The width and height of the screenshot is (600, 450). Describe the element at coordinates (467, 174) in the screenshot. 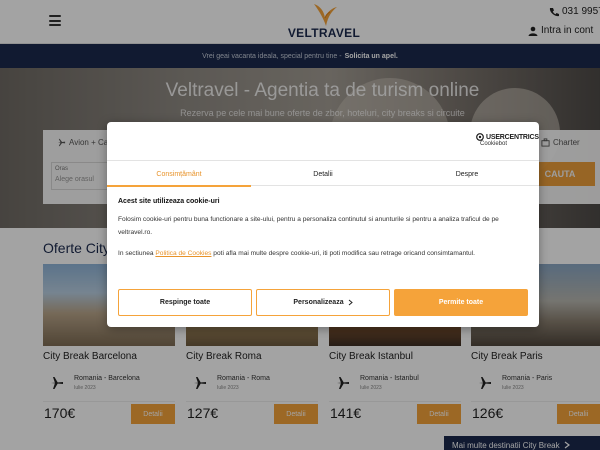

I see `tab-about: Despre` at that location.